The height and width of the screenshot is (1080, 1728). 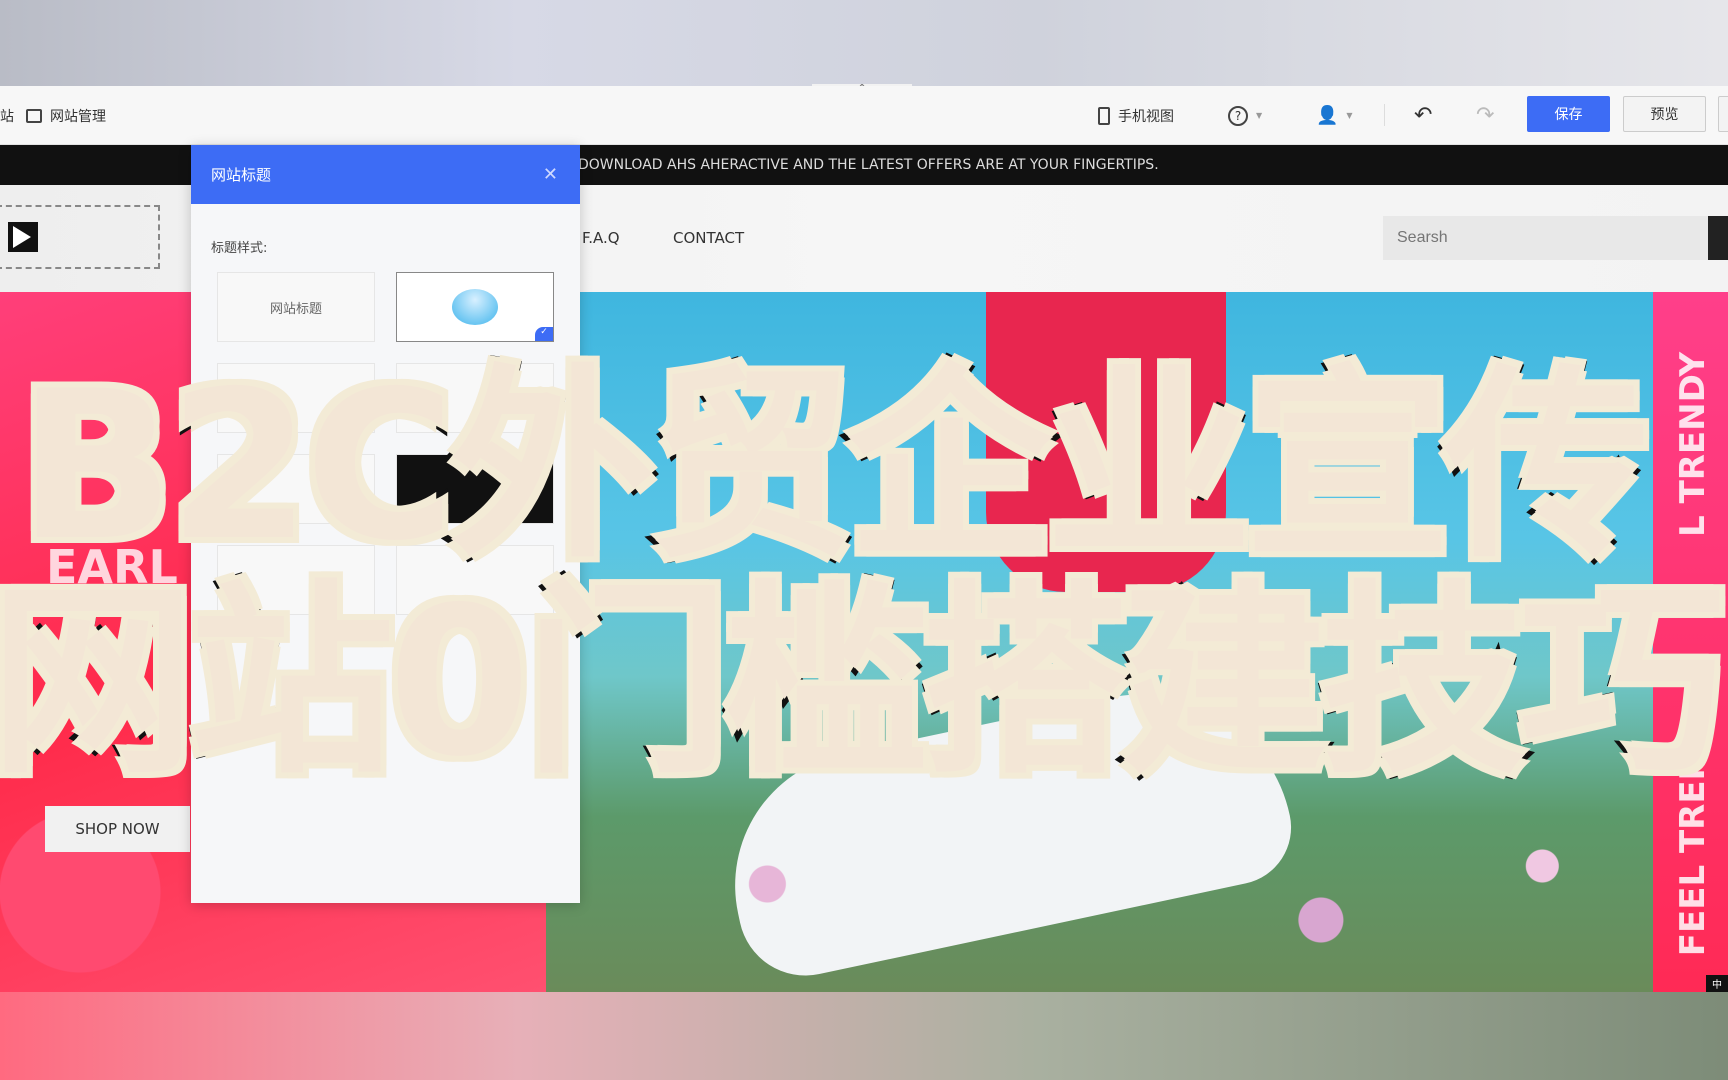 What do you see at coordinates (601, 238) in the screenshot?
I see `nav-link-faq: F.A.Q` at bounding box center [601, 238].